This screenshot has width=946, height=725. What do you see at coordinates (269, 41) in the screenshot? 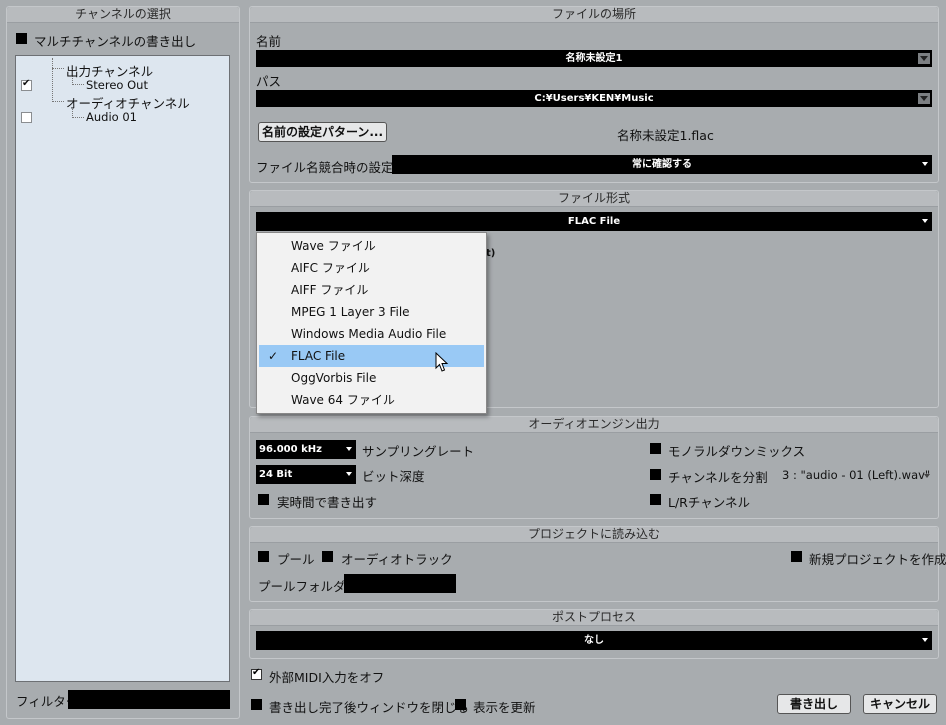
I see `name-label: 名前` at bounding box center [269, 41].